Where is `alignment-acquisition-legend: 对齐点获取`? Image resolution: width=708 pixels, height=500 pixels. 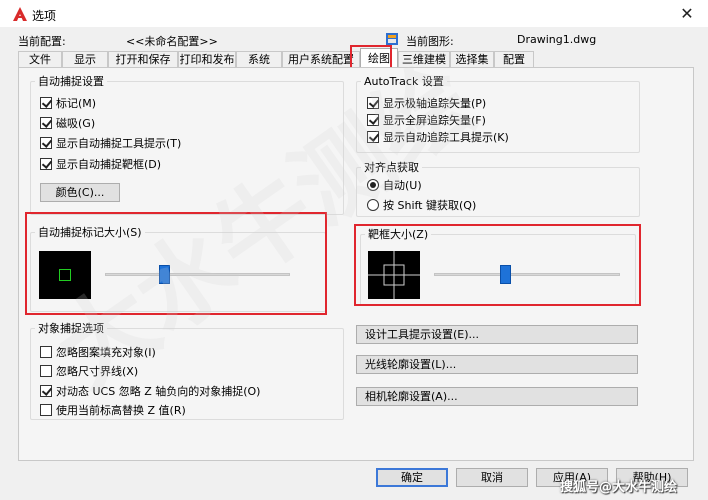 alignment-acquisition-legend: 对齐点获取 is located at coordinates (391, 167).